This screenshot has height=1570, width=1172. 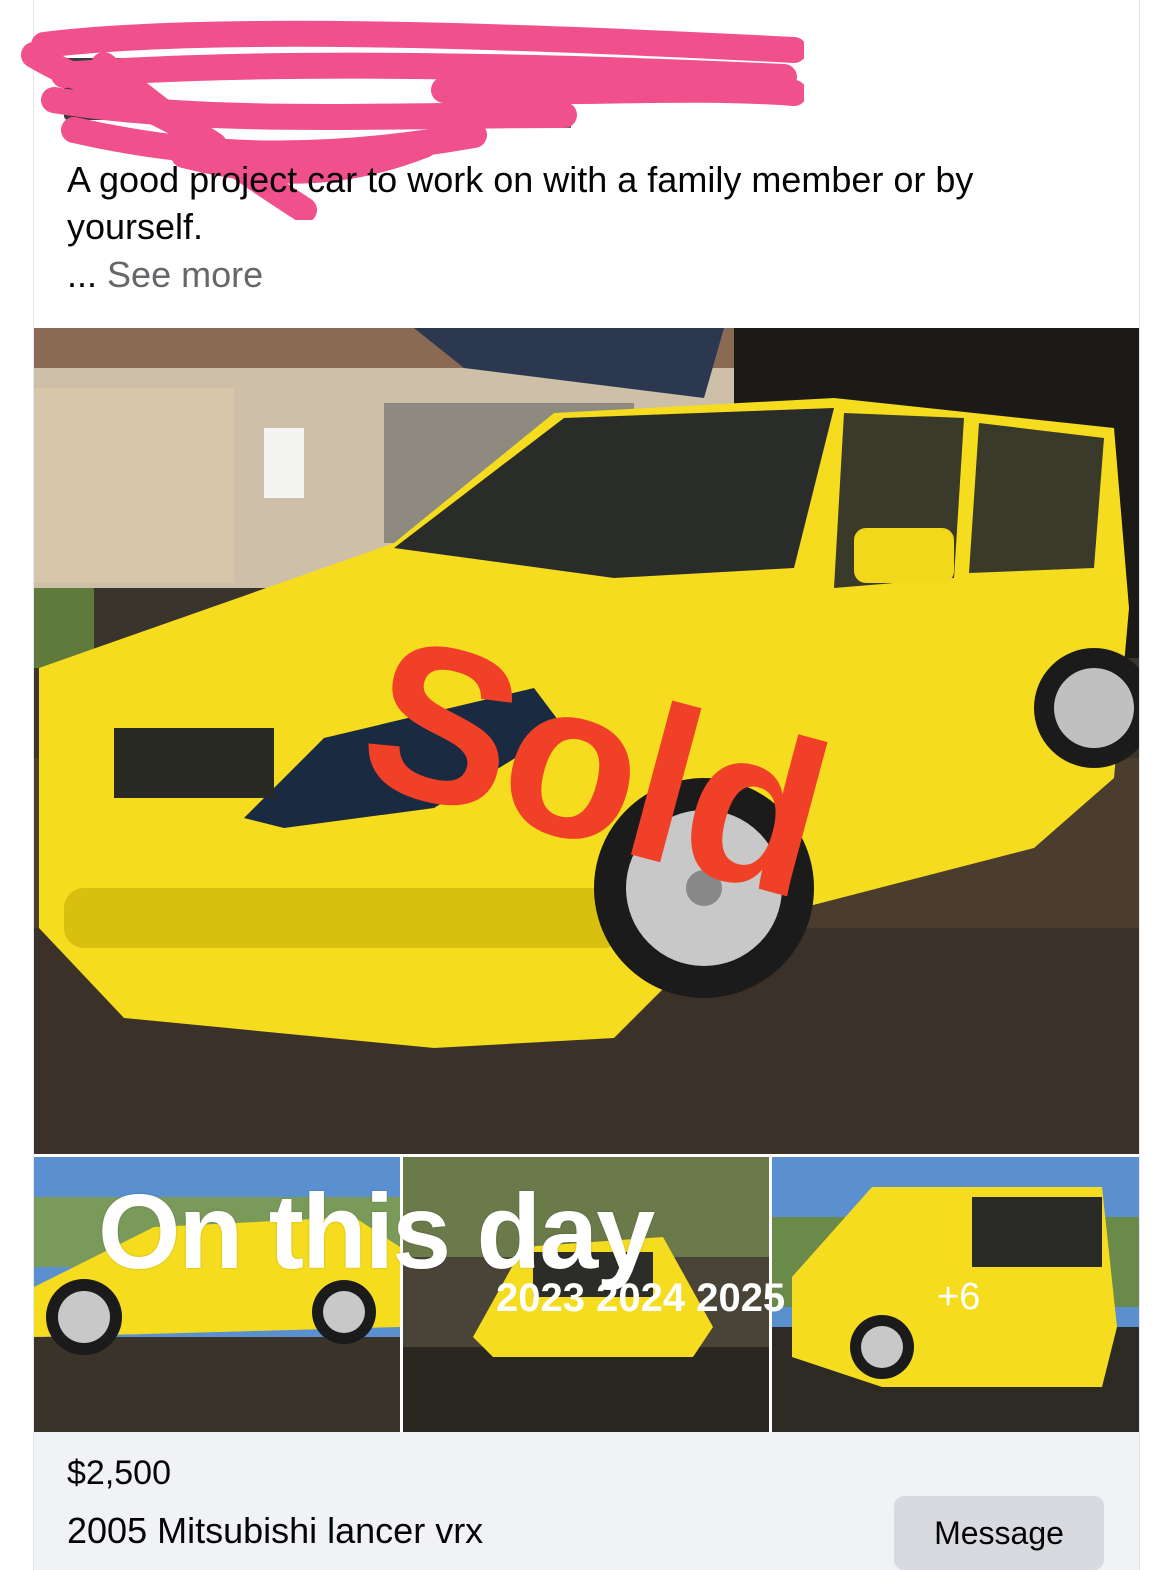 What do you see at coordinates (185, 274) in the screenshot?
I see `see-more-link: See more` at bounding box center [185, 274].